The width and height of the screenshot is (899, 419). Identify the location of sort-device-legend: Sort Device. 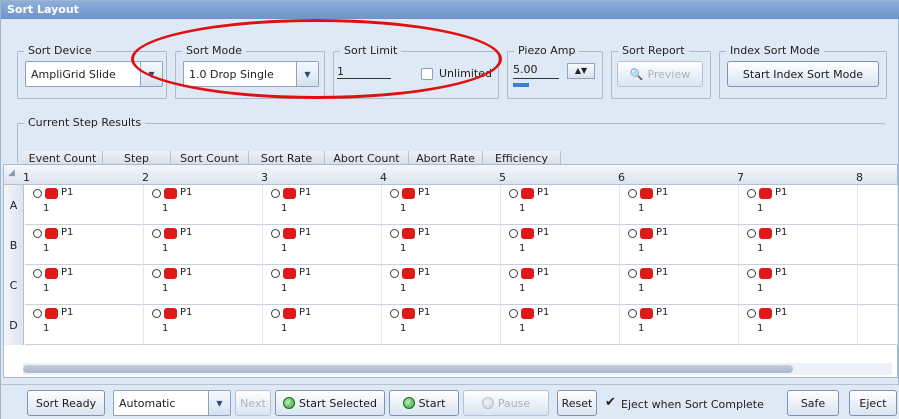
(60, 50).